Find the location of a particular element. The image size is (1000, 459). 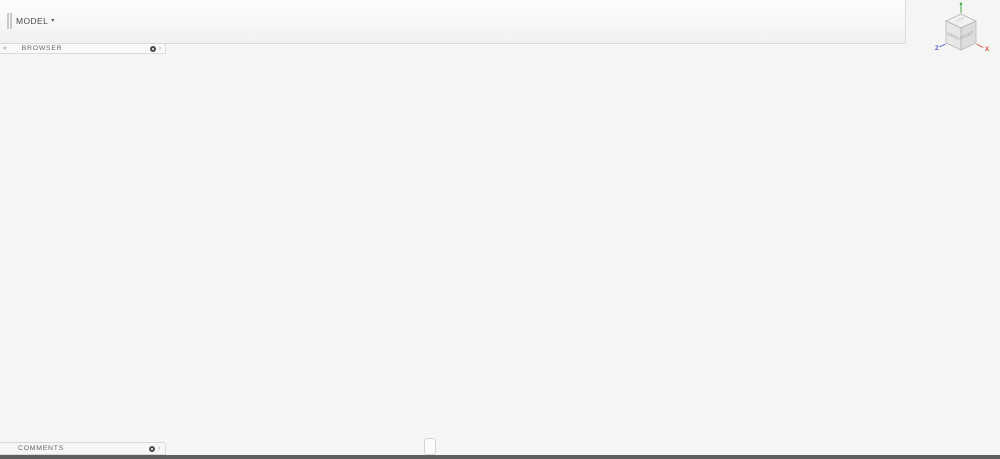

browser-header: « BROWSER › is located at coordinates (83, 48).